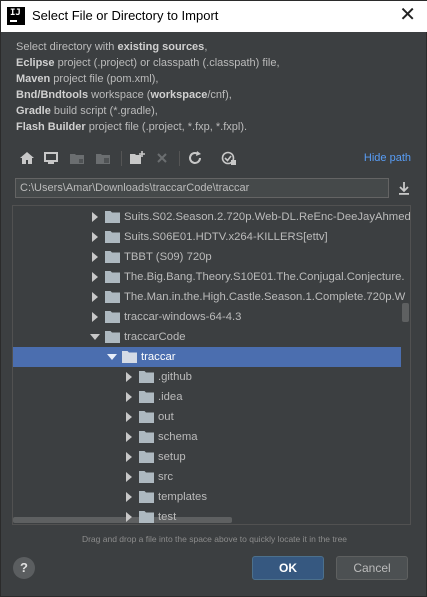 The width and height of the screenshot is (427, 597). I want to click on tree-row-label: traccarCode, so click(155, 337).